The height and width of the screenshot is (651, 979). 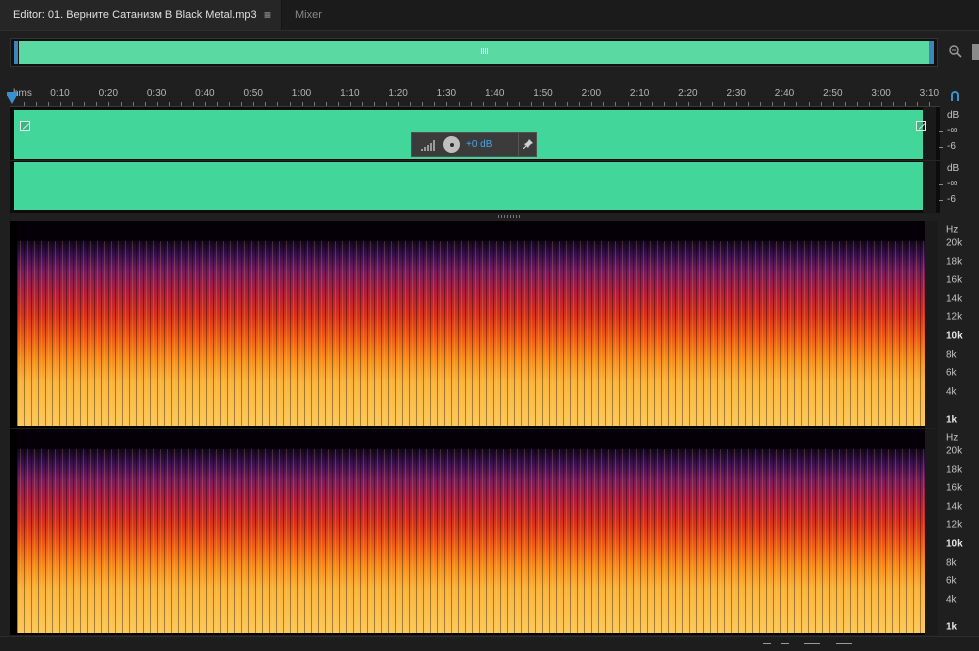 I want to click on overview-drag-grip, so click(x=485, y=51).